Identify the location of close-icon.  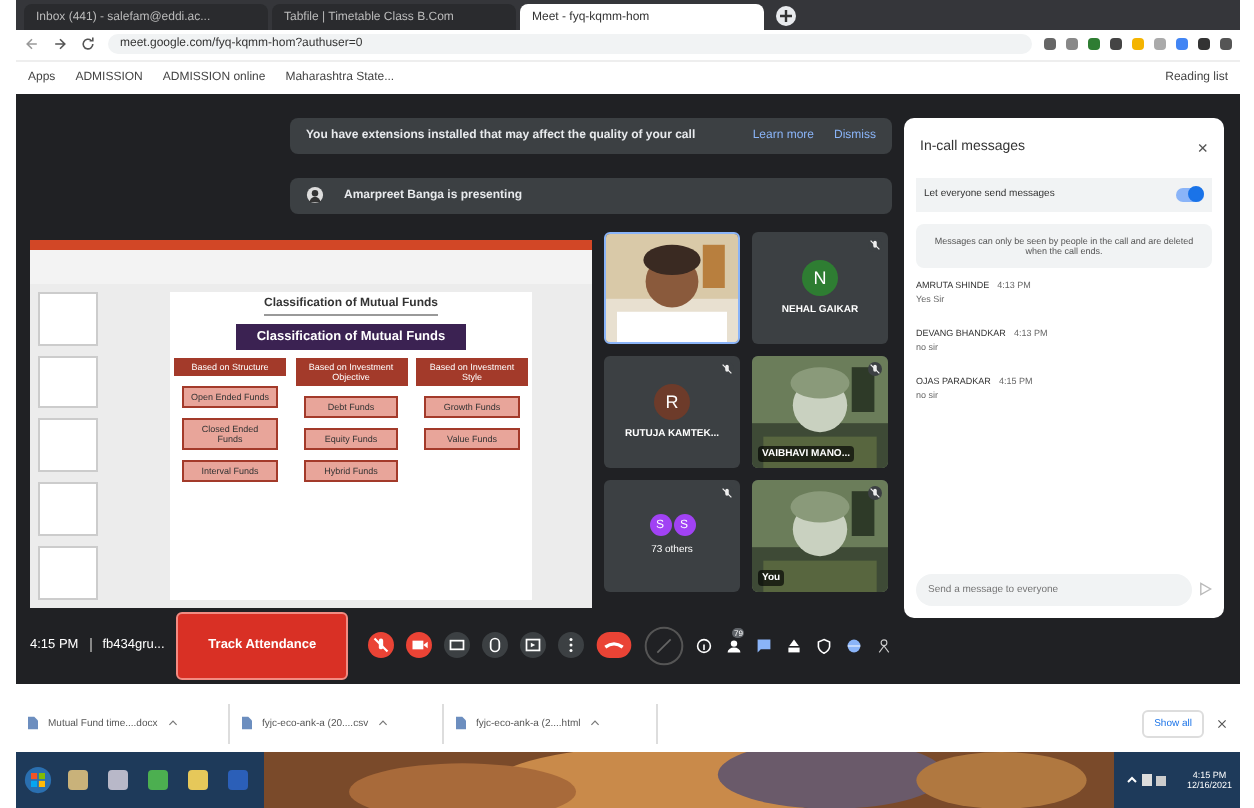
(1222, 723).